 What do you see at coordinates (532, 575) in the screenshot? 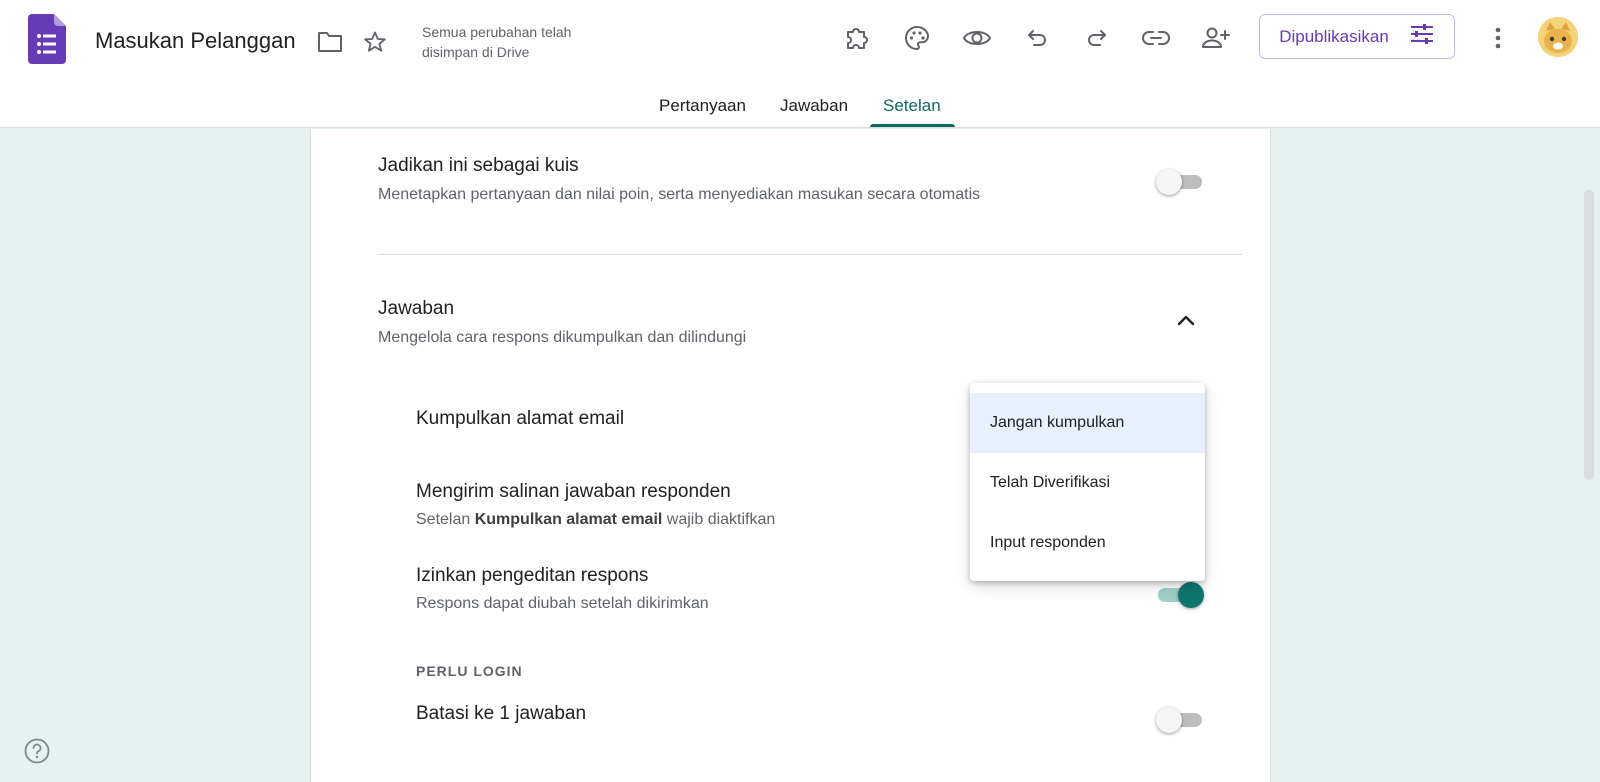
I see `allow-edit-title: Izinkan pengeditan respons` at bounding box center [532, 575].